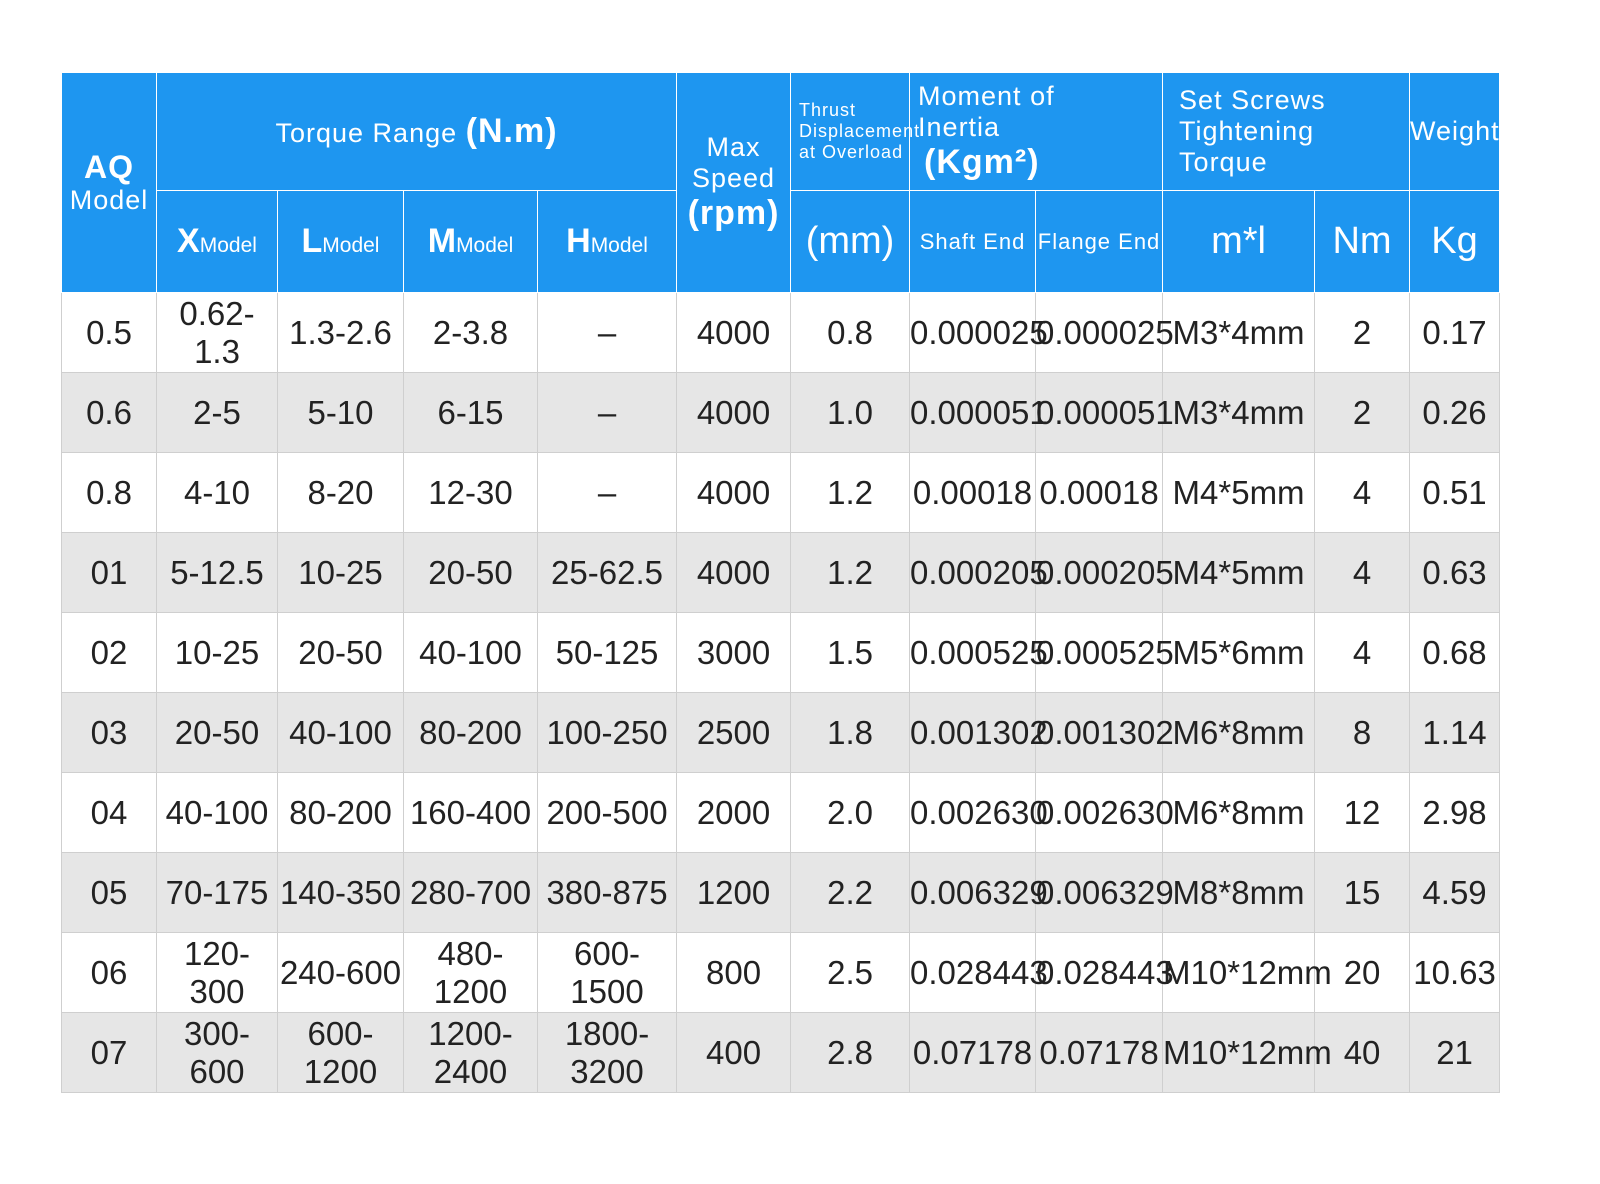  What do you see at coordinates (1455, 812) in the screenshot?
I see `cell-weight: 2.98` at bounding box center [1455, 812].